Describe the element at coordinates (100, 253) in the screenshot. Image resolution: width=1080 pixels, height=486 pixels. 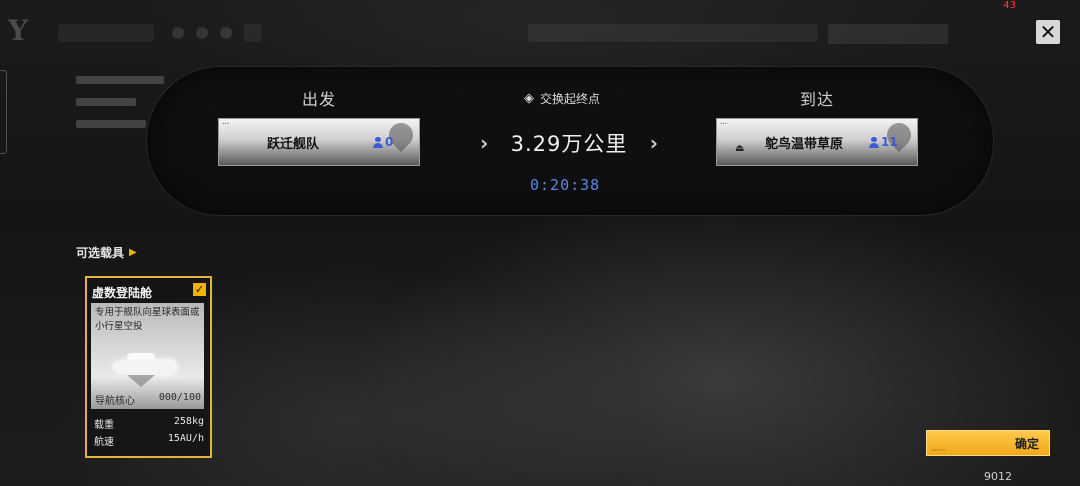
I see `vehicle-section-label: 可选载具` at that location.